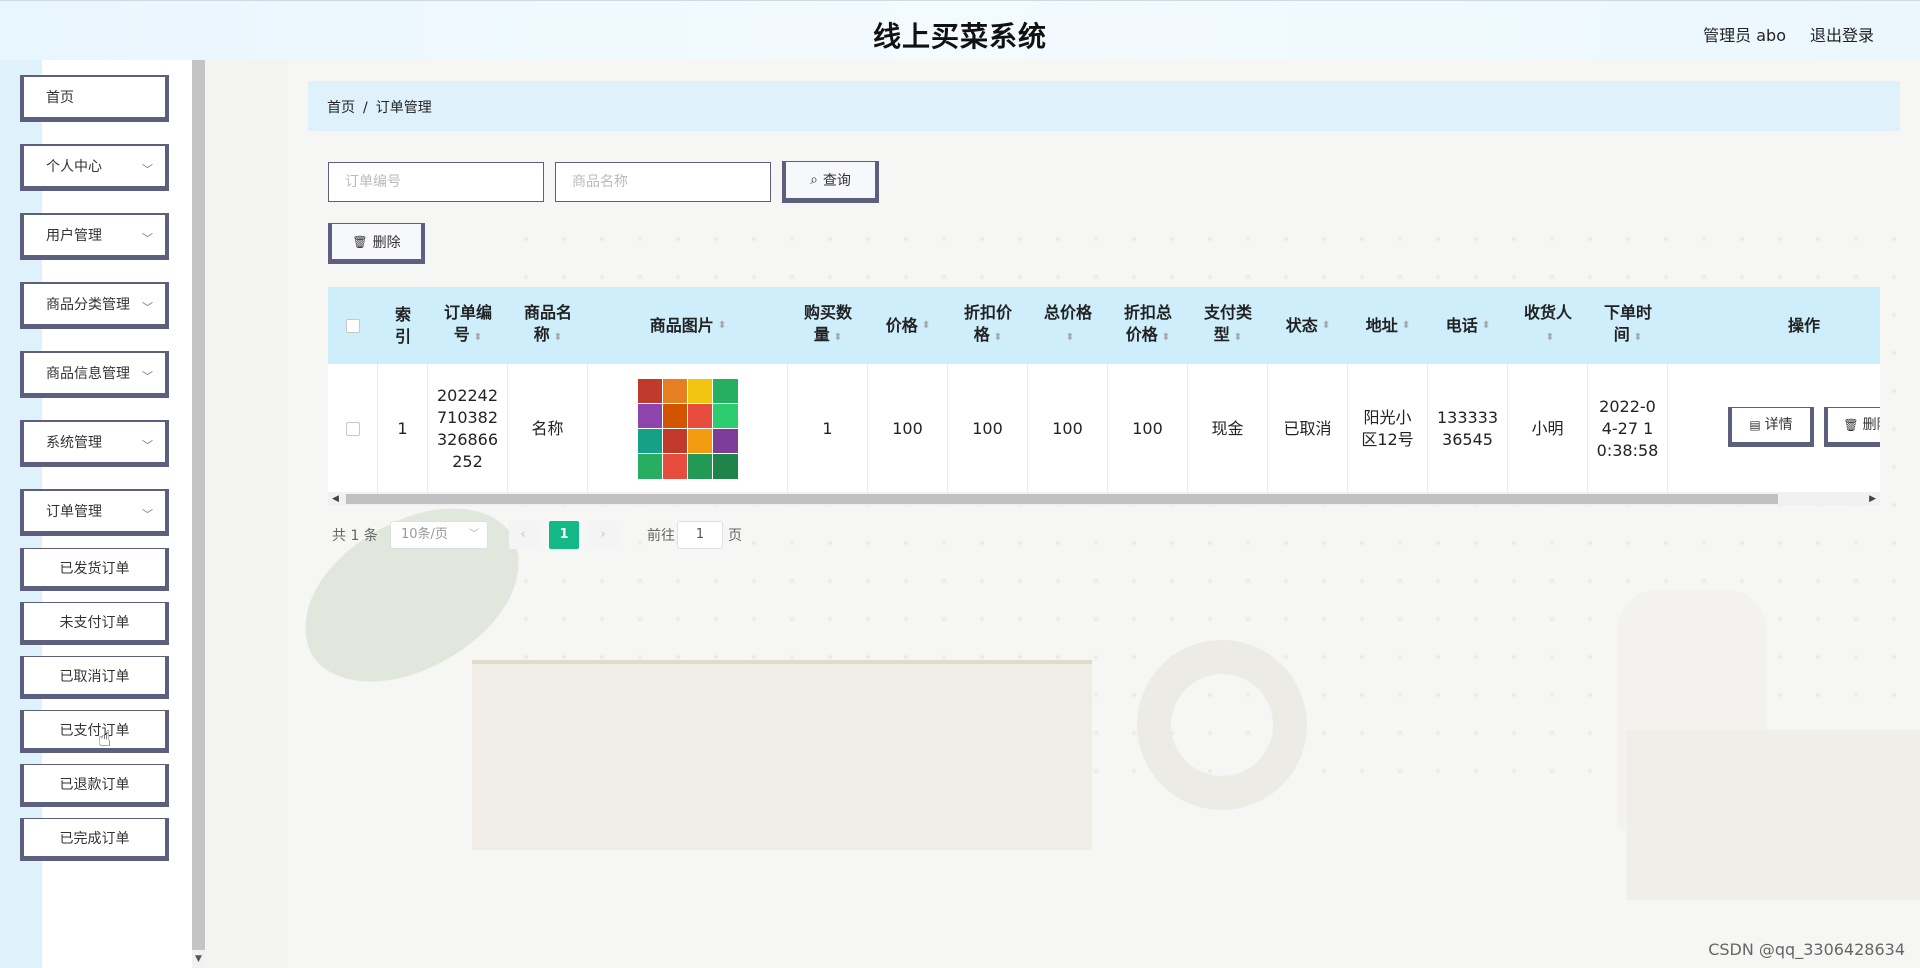 This screenshot has height=968, width=1920. I want to click on cell-total-price: 100, so click(1068, 428).